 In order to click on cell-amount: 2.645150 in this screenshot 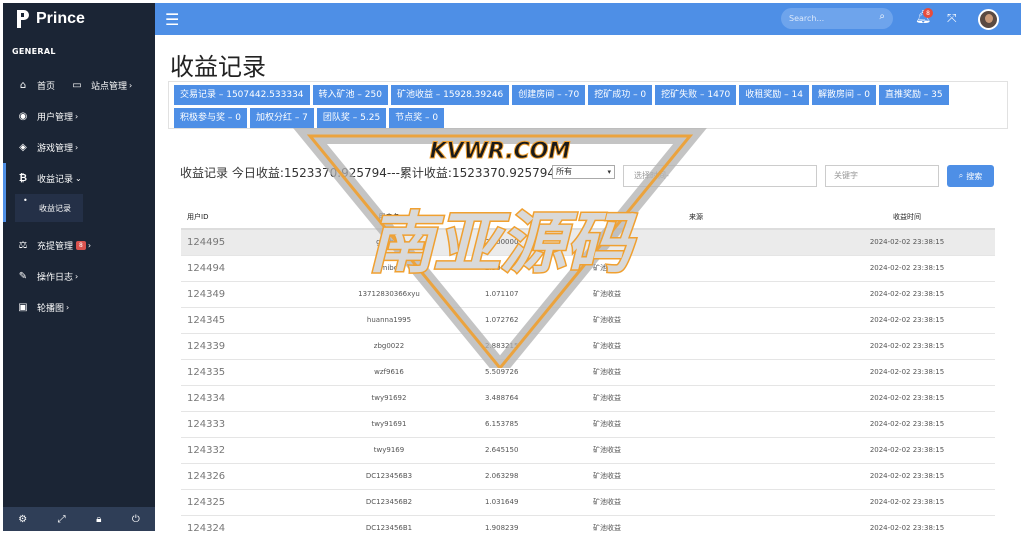, I will do `click(534, 450)`.